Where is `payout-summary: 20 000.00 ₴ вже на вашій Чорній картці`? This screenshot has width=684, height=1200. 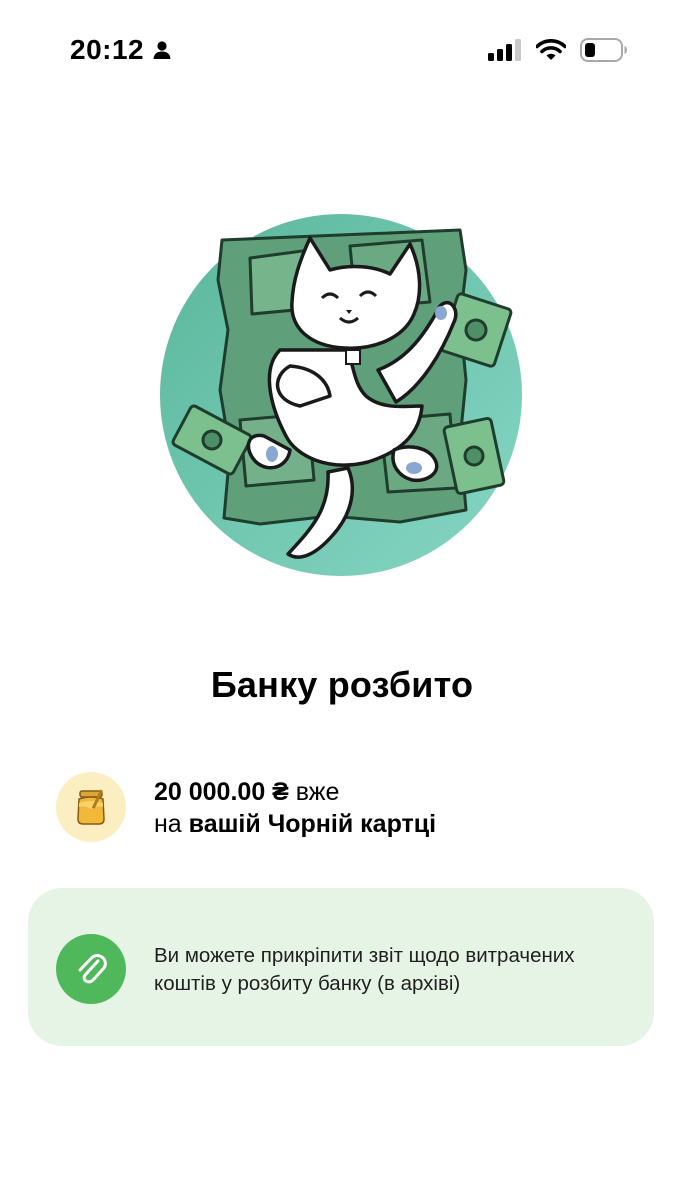 payout-summary: 20 000.00 ₴ вже на вашій Чорній картці is located at coordinates (346, 808).